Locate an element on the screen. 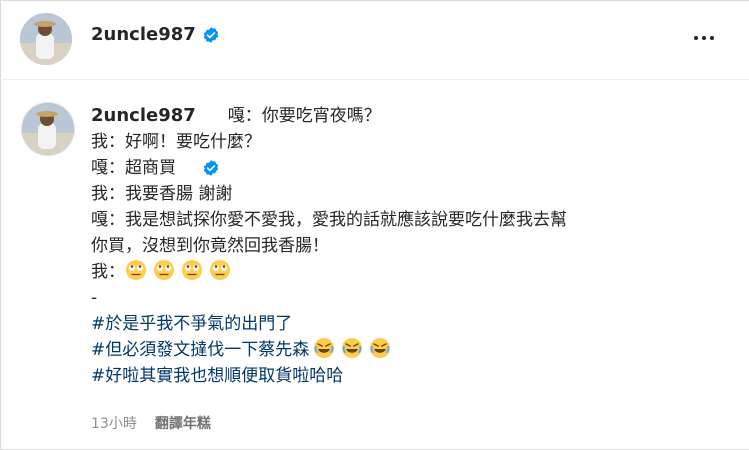  hashtag-link: #好啦其實我也想順便取貨啦哈哈 is located at coordinates (406, 376).